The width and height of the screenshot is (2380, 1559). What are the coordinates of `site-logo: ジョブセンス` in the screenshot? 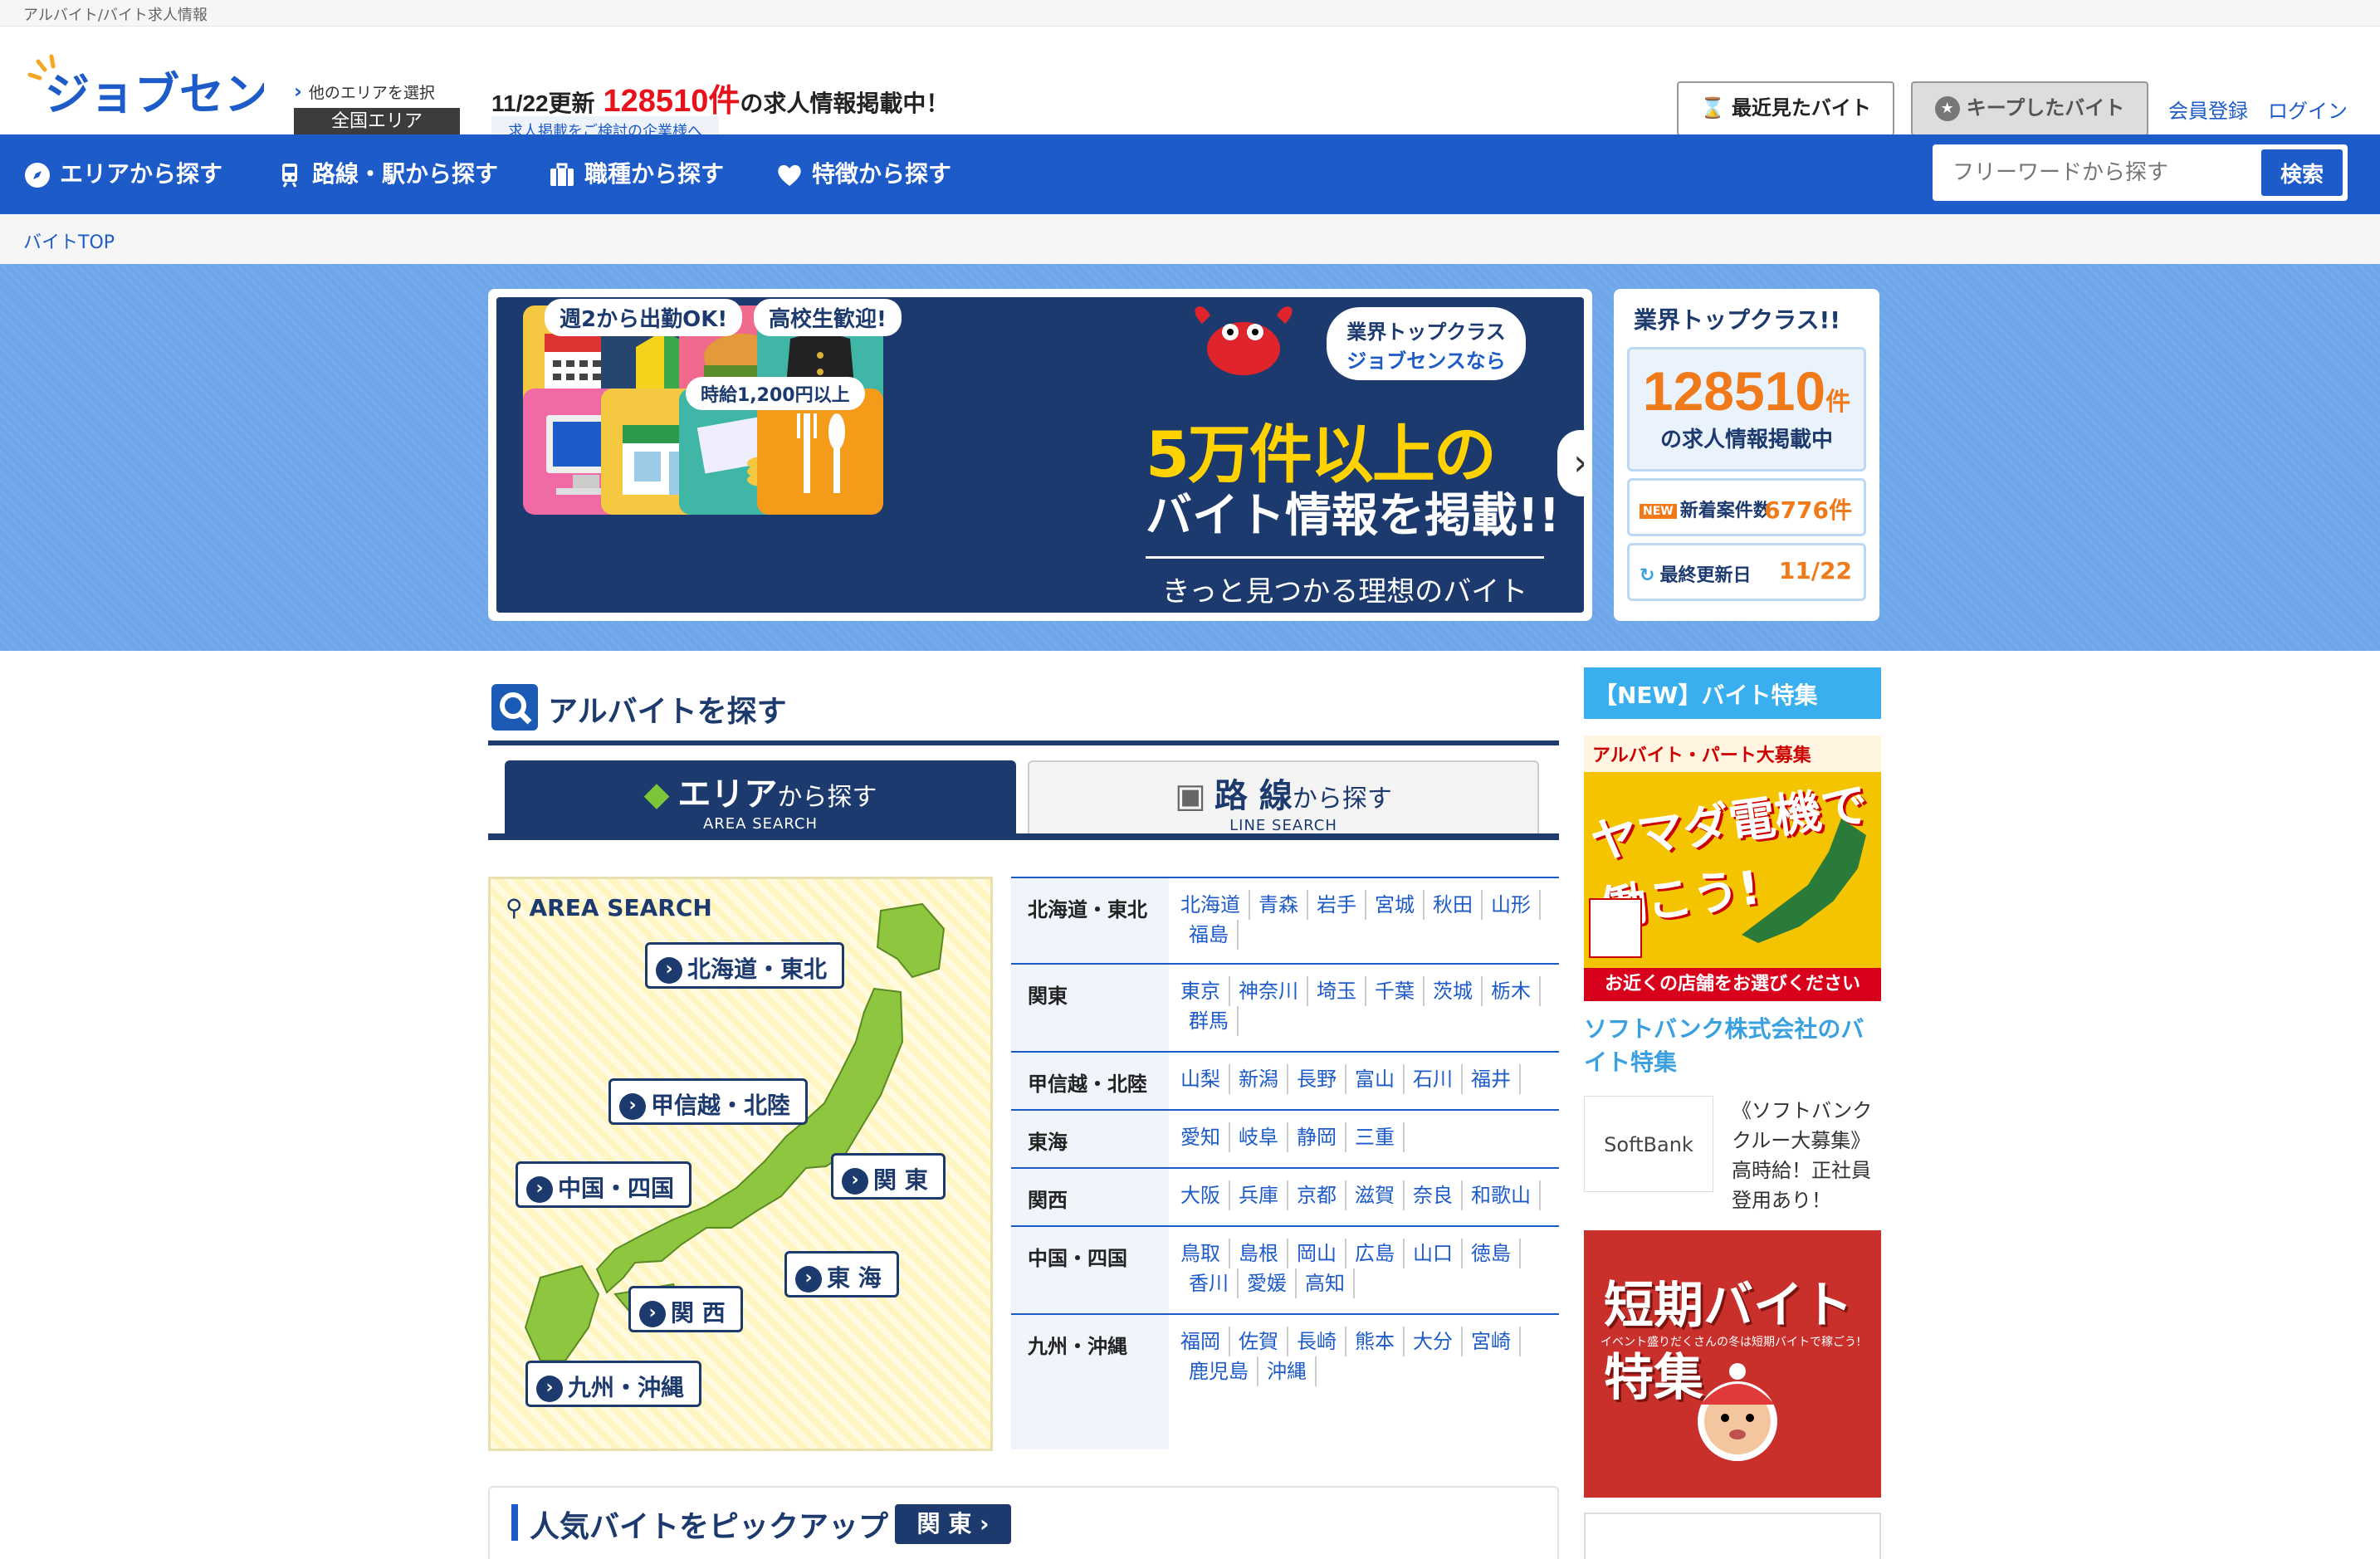 It's located at (168, 98).